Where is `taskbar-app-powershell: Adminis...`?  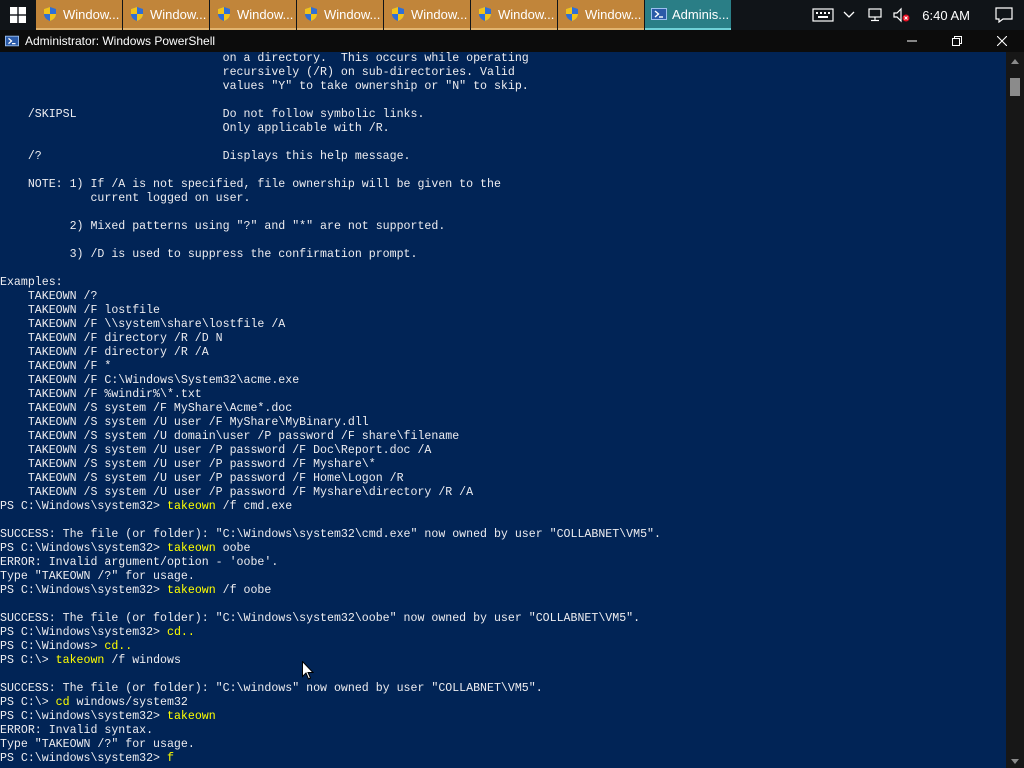 taskbar-app-powershell: Adminis... is located at coordinates (688, 15).